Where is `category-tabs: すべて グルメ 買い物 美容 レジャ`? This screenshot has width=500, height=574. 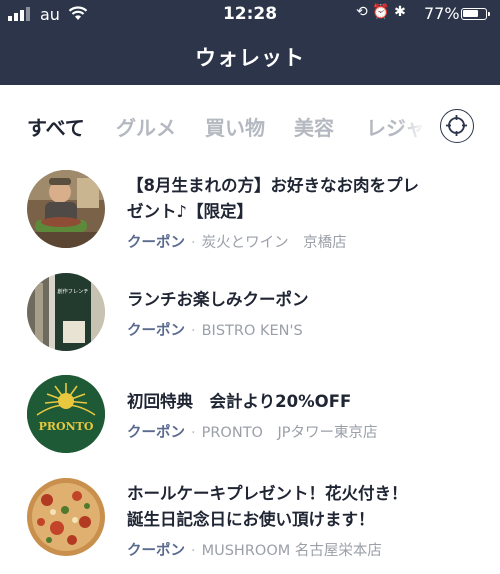 category-tabs: すべて グルメ 買い物 美容 レジャ is located at coordinates (250, 126).